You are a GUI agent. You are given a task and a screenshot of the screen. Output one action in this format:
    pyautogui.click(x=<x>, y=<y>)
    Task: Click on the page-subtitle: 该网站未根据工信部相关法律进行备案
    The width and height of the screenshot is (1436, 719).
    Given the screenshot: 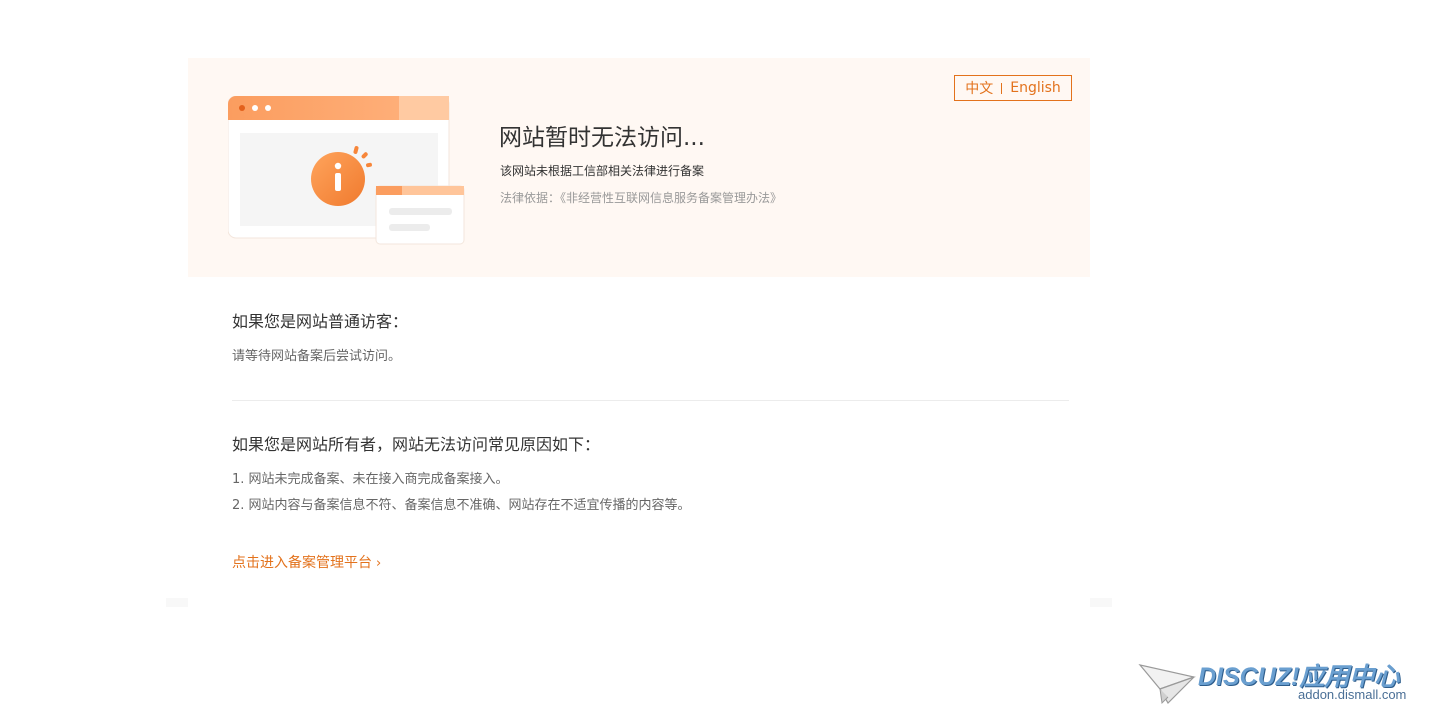 What is the action you would take?
    pyautogui.click(x=602, y=171)
    